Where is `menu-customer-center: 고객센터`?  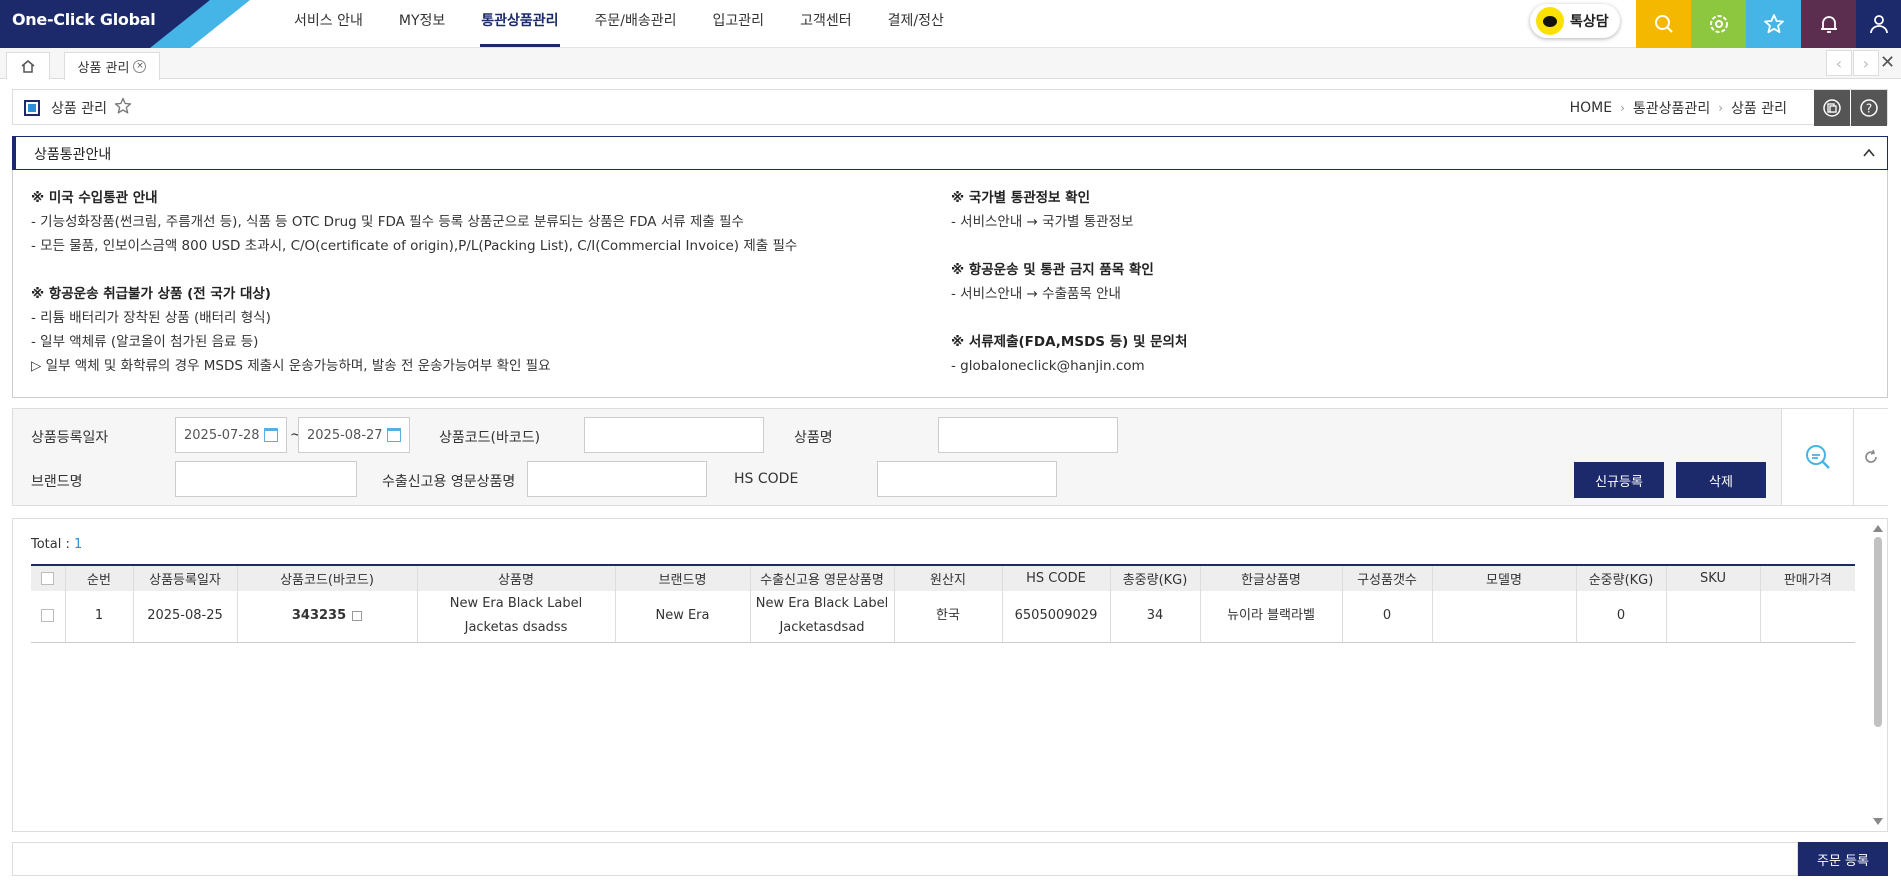
menu-customer-center: 고객센터 is located at coordinates (826, 24).